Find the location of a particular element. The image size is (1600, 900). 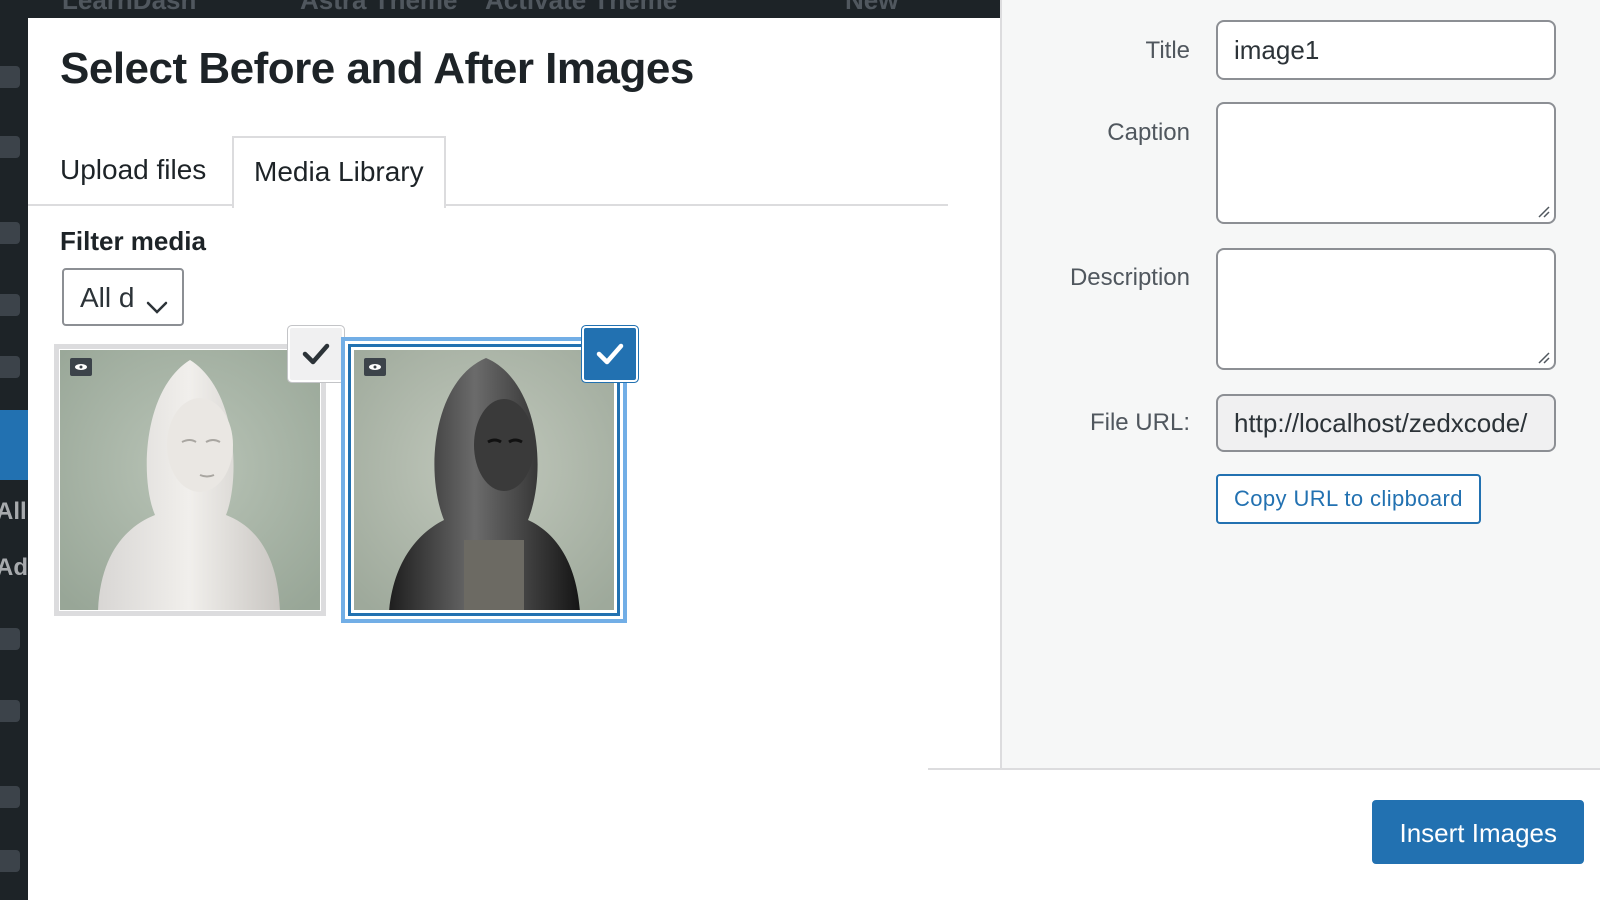

file-url-field: http://localhost/zedxcode/ is located at coordinates (1386, 423).